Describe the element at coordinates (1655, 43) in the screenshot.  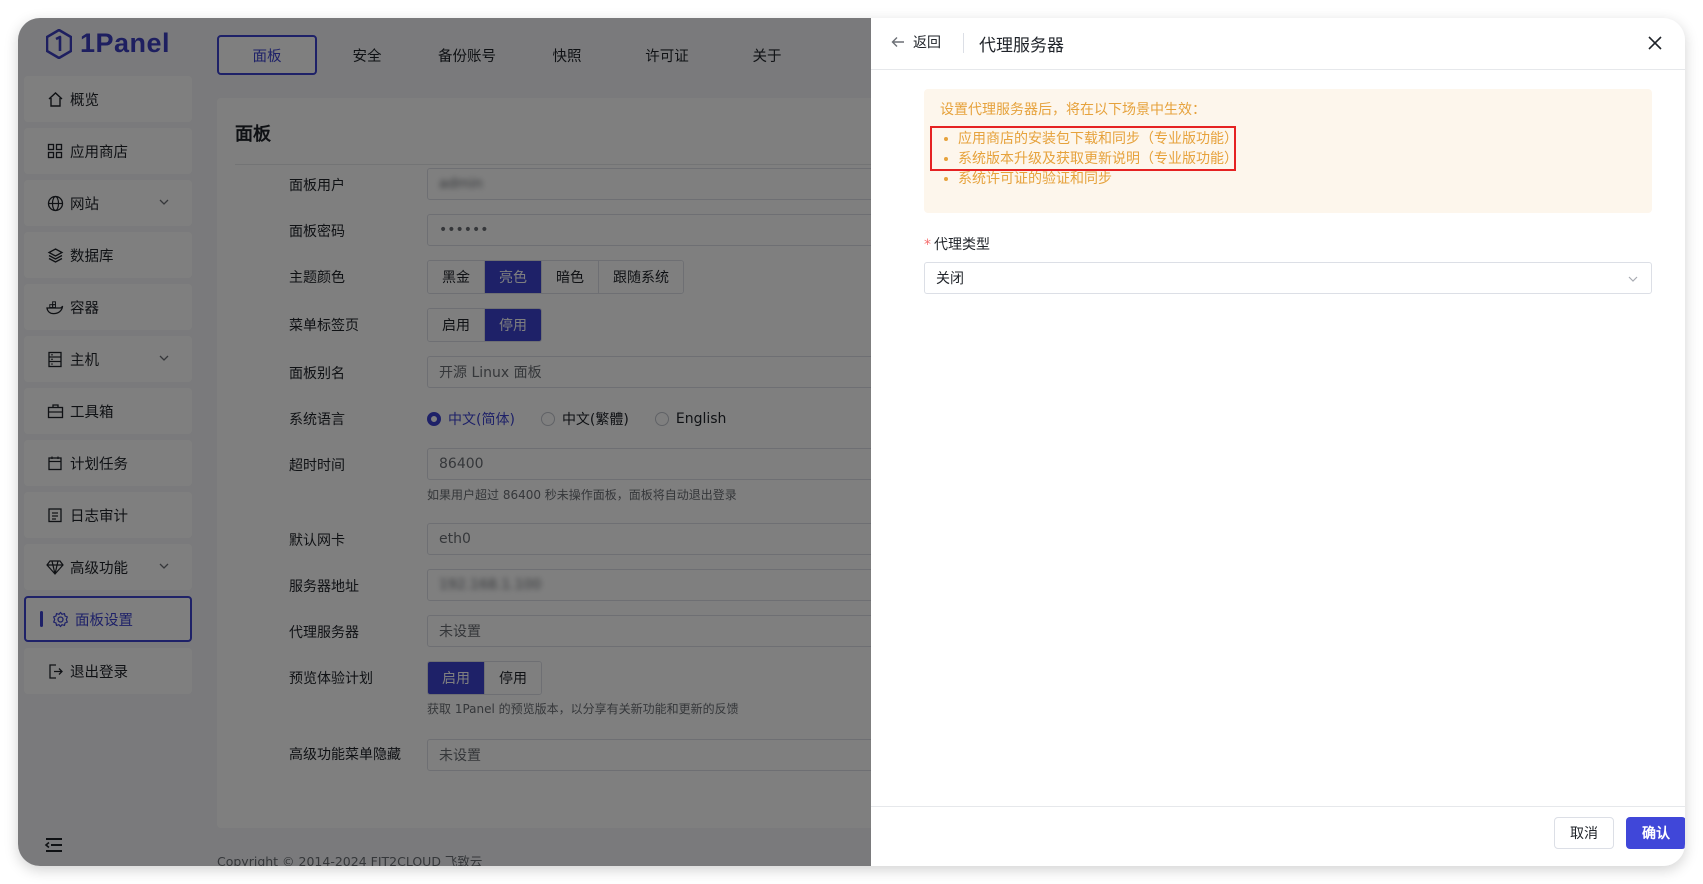
I see `close-icon` at that location.